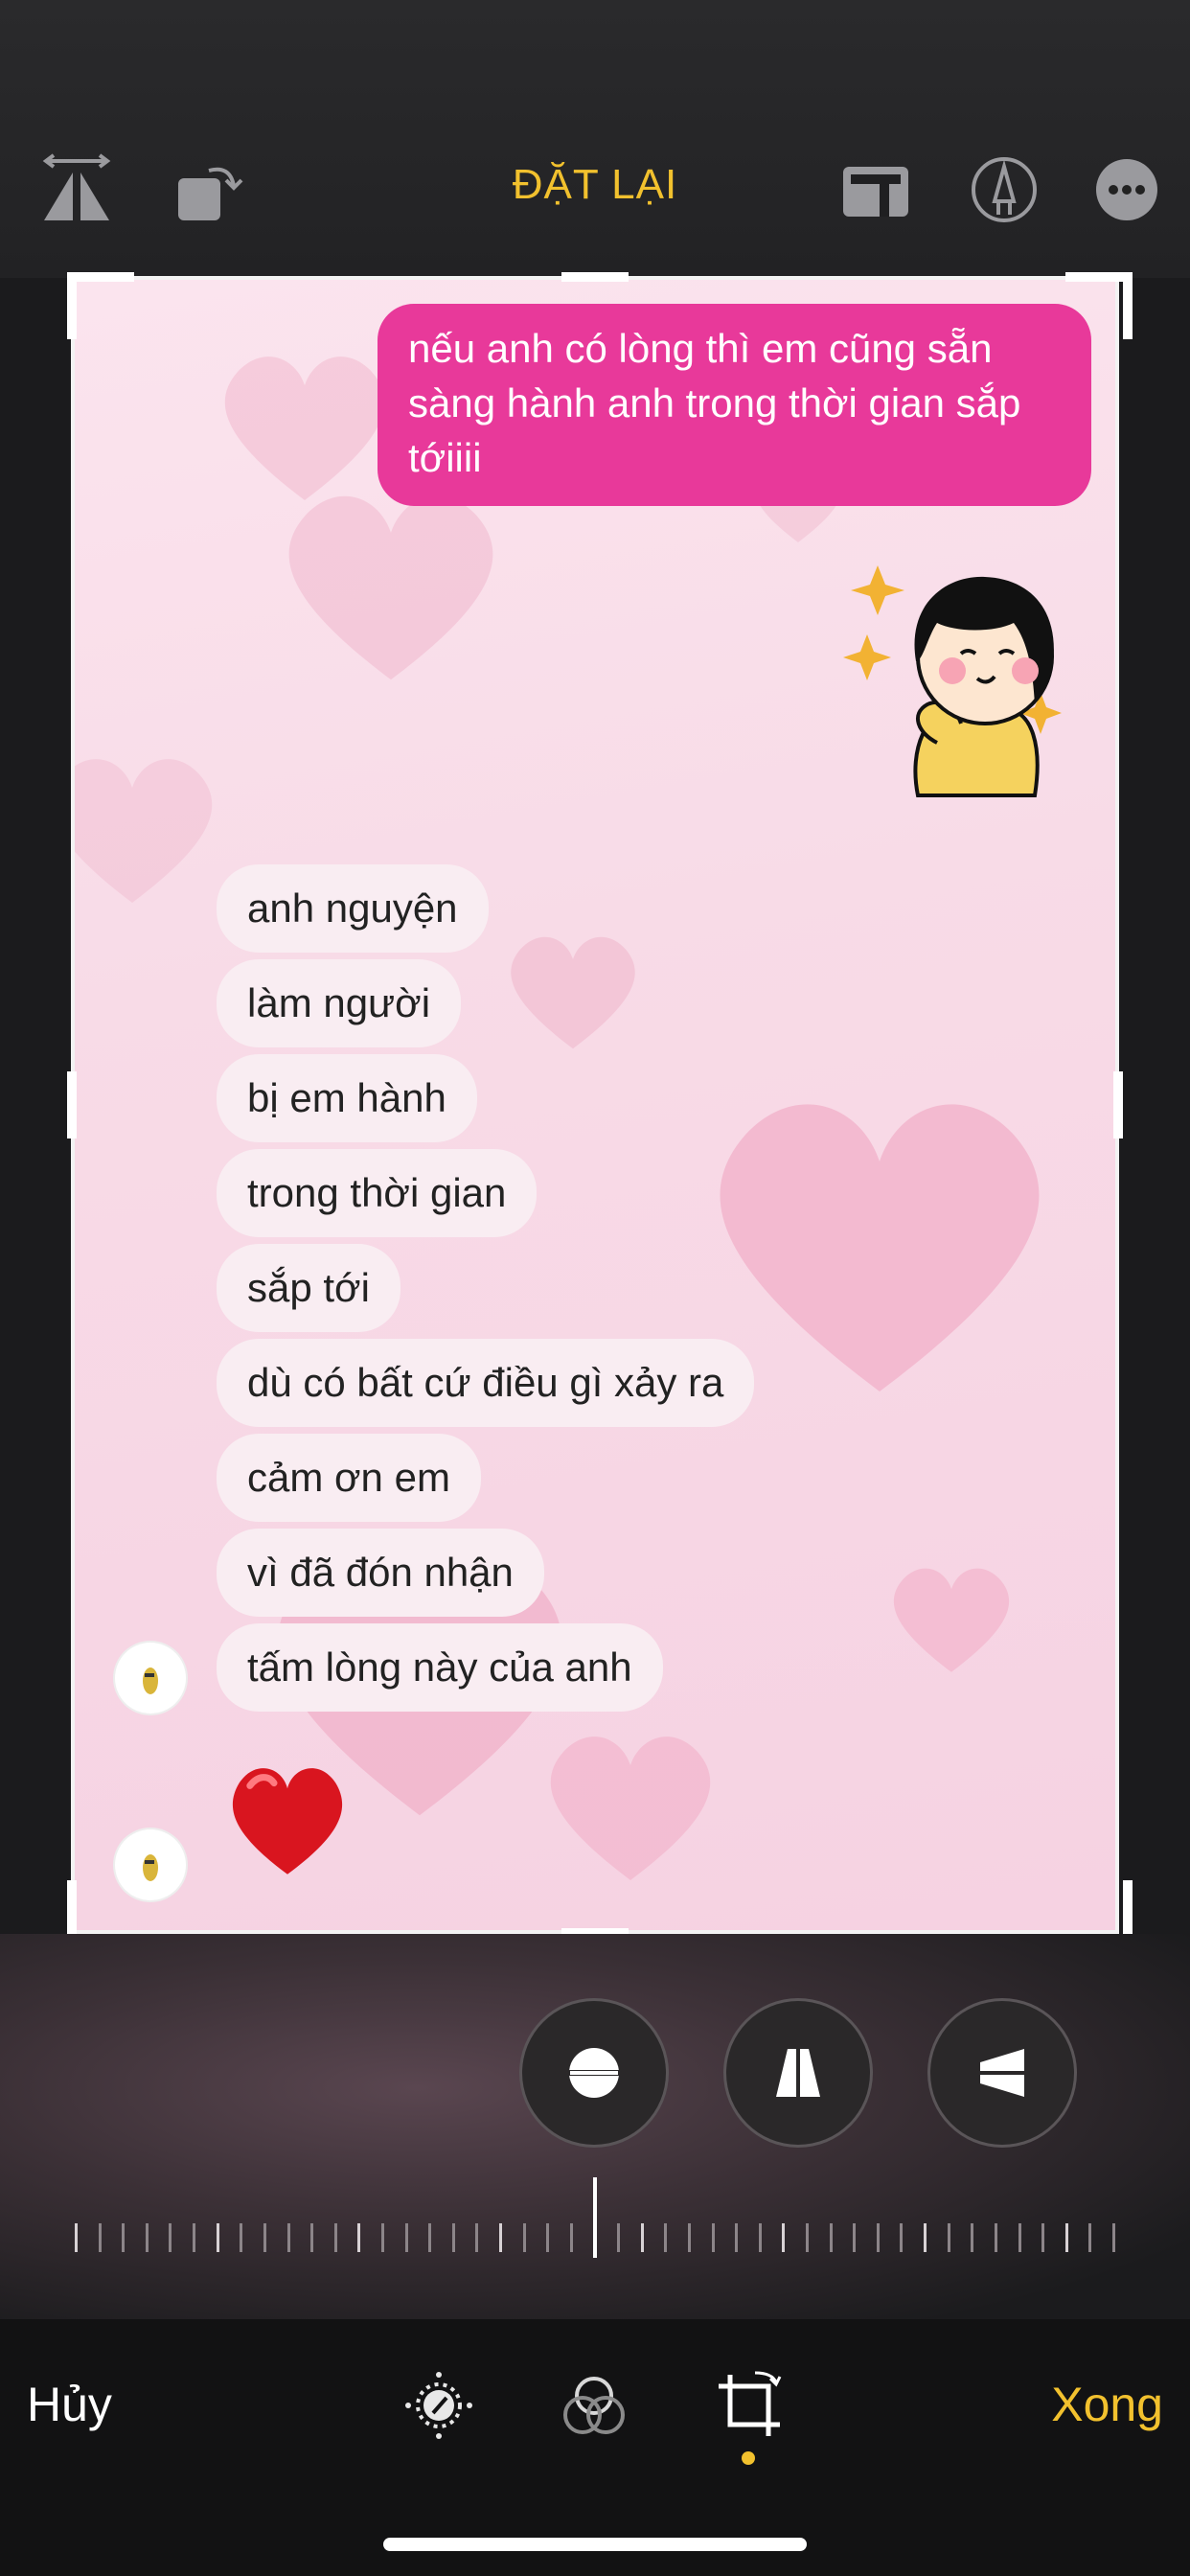 The width and height of the screenshot is (1190, 2576). Describe the element at coordinates (595, 139) in the screenshot. I see `top-toolbar` at that location.